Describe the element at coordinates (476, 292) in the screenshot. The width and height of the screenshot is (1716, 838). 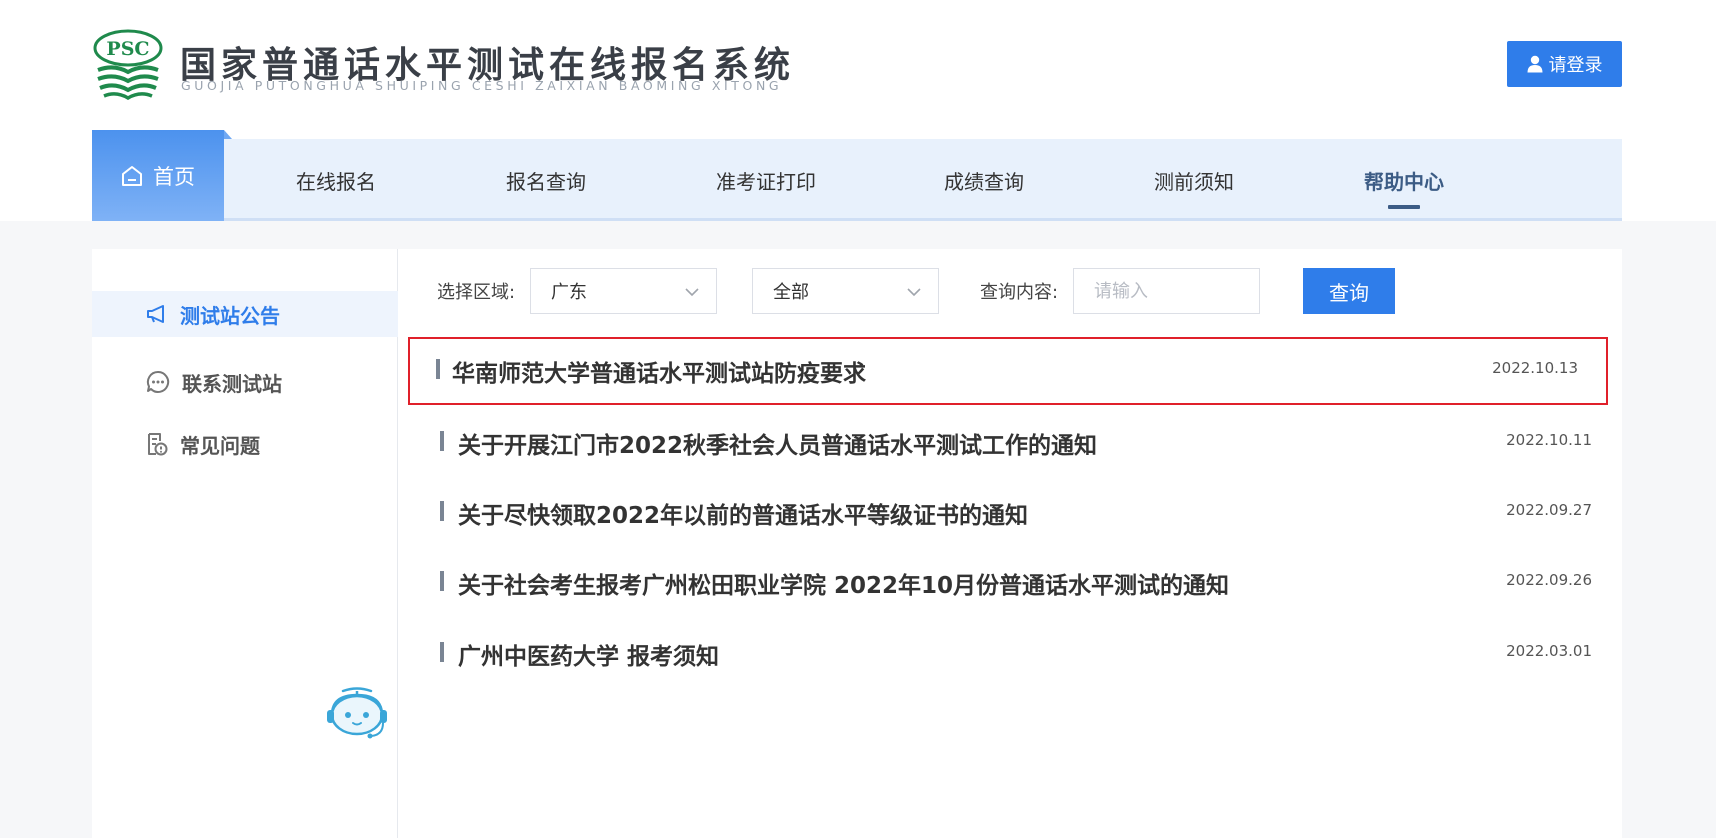
I see `region-label: 选择区域:` at that location.